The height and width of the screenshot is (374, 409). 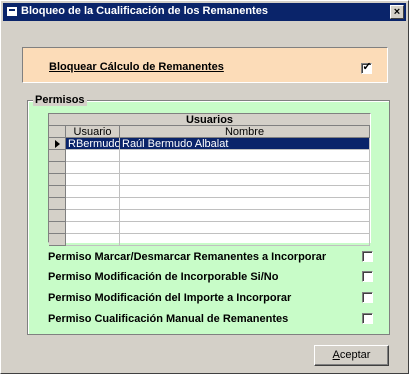 I want to click on lock-label-text: Bloquear Cálculo de Remanentes, so click(x=136, y=67).